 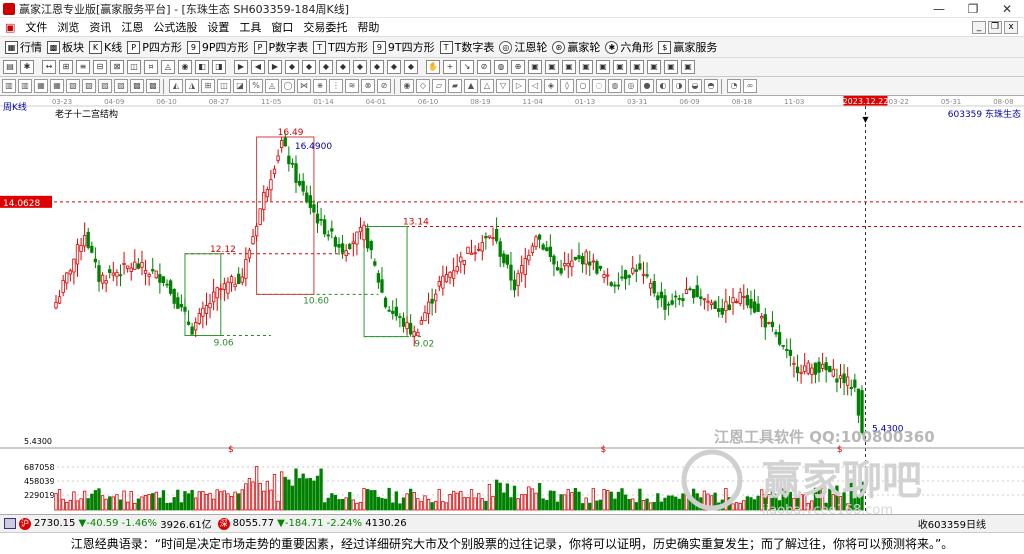 I want to click on chart-tool-26-icon: ◇, so click(x=423, y=86).